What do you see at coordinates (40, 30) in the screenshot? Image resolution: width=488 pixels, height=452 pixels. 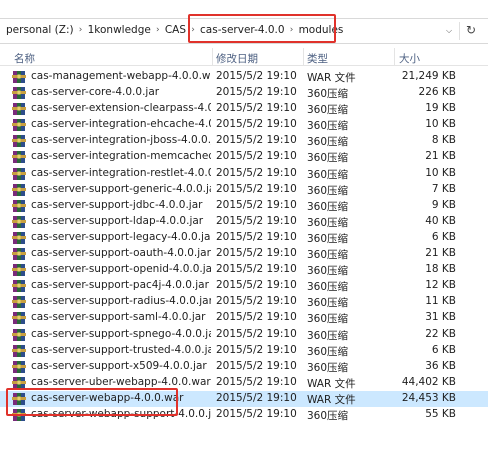 I see `breadcrumb-item-drive: personal (Z:)` at bounding box center [40, 30].